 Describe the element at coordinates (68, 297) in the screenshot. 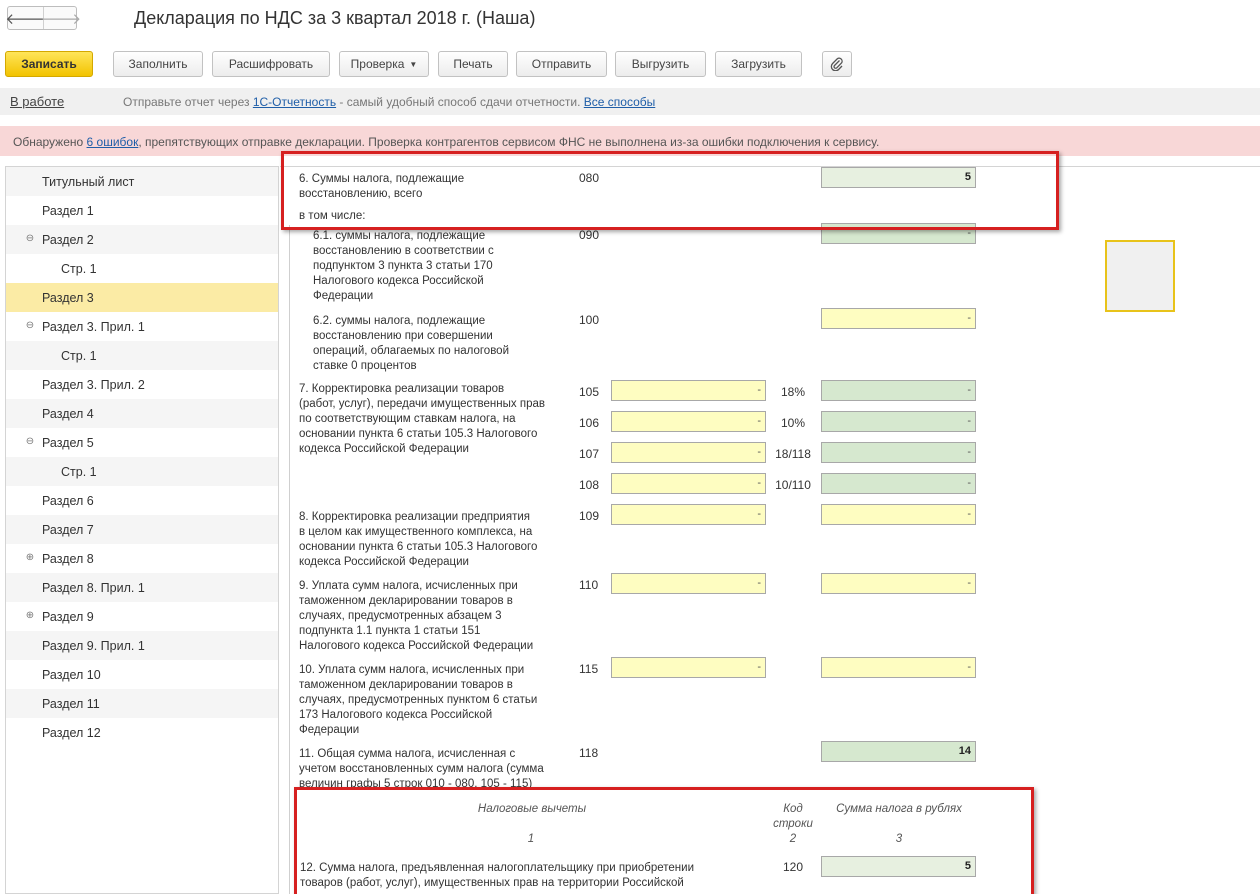

I see `sidebar-item-label: Раздел 3` at that location.